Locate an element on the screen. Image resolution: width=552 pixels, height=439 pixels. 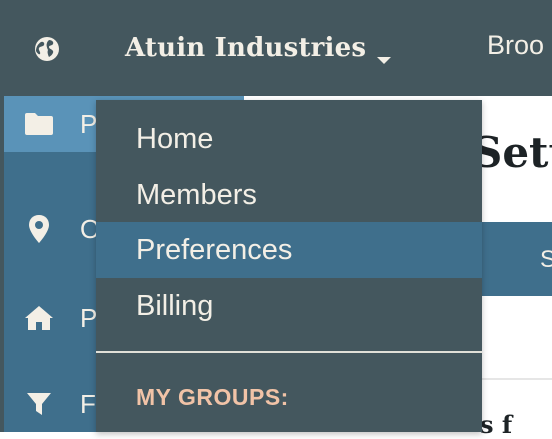
home-icon is located at coordinates (39, 318).